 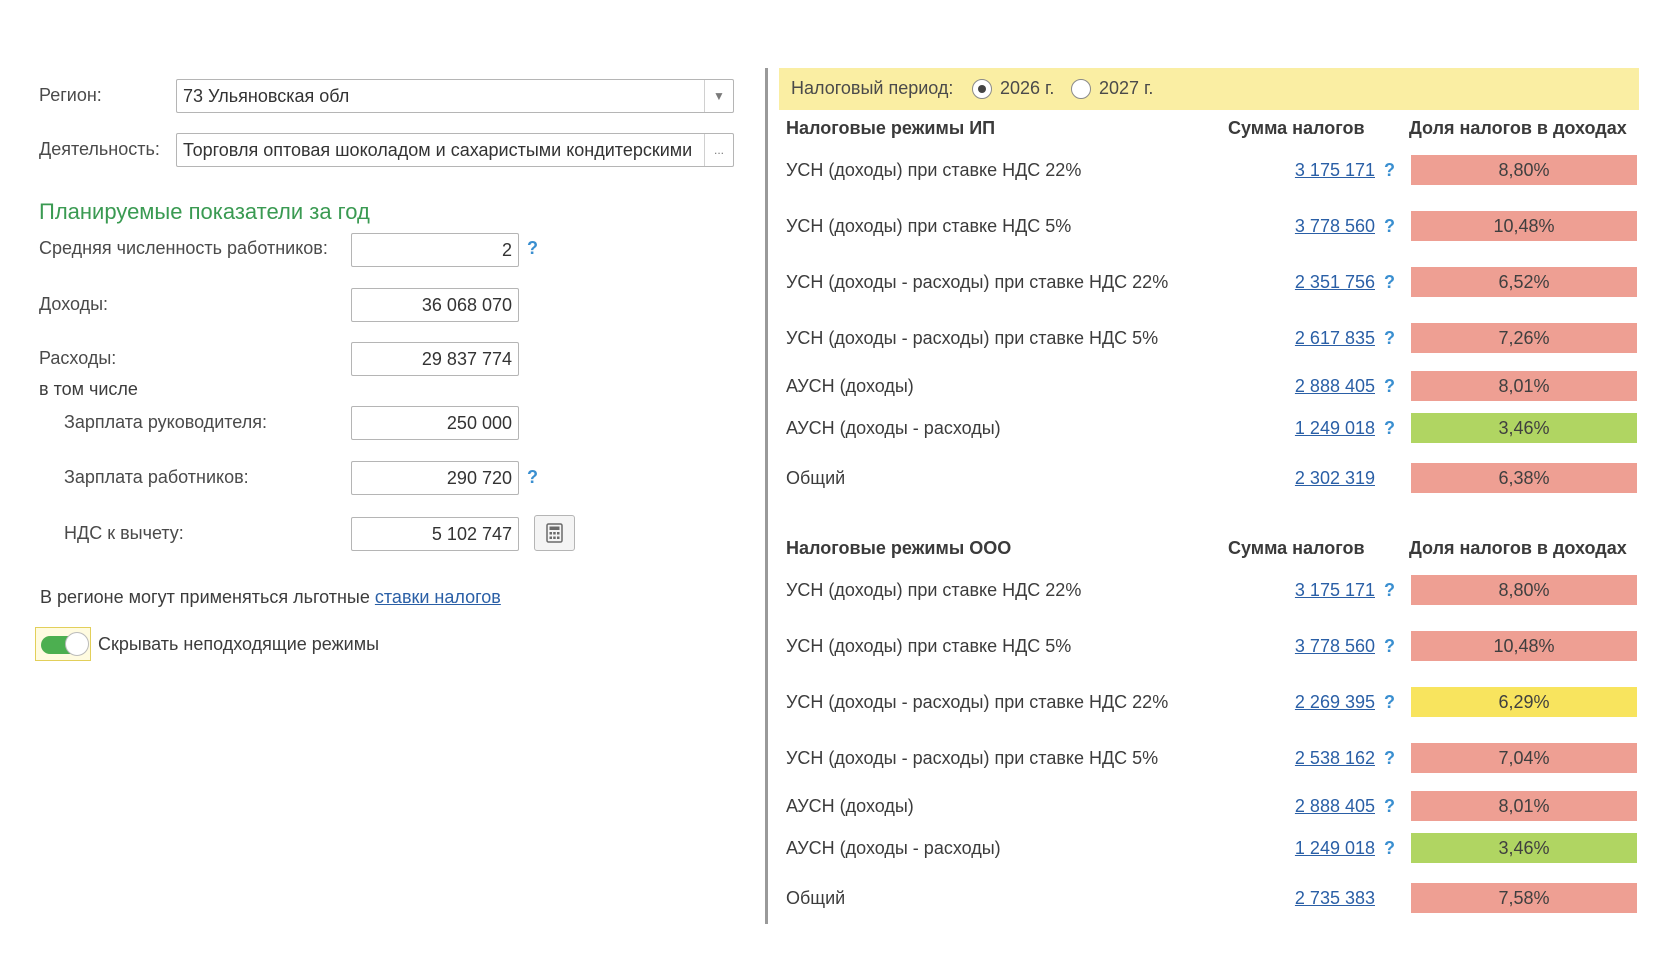 I want to click on including-label: в том числе, so click(x=88, y=389).